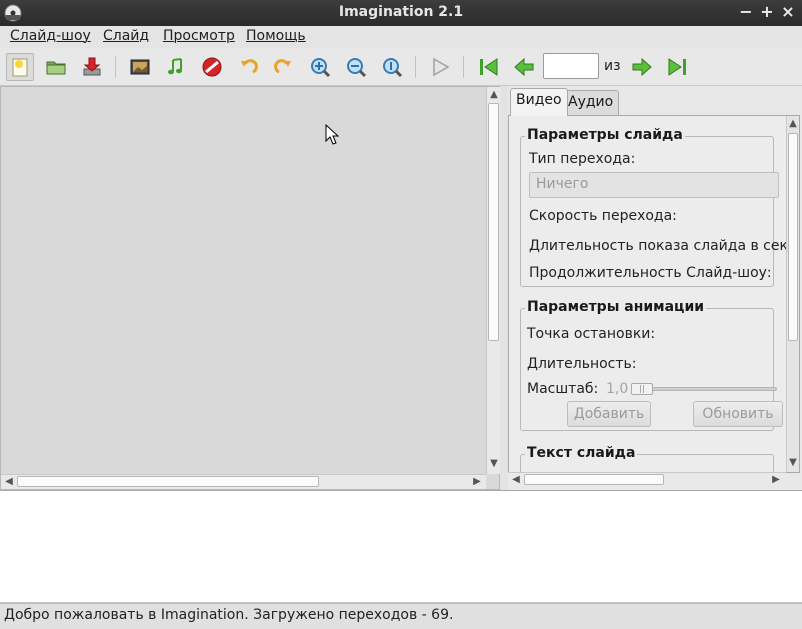  I want to click on scroll-down-arrow-icon: ▼, so click(494, 464).